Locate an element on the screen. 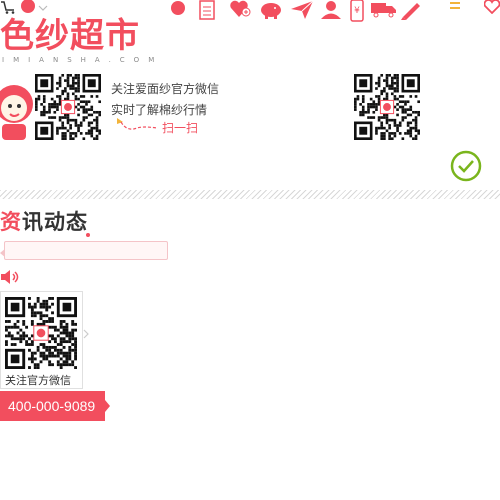  heart-plus-icon is located at coordinates (240, 11).